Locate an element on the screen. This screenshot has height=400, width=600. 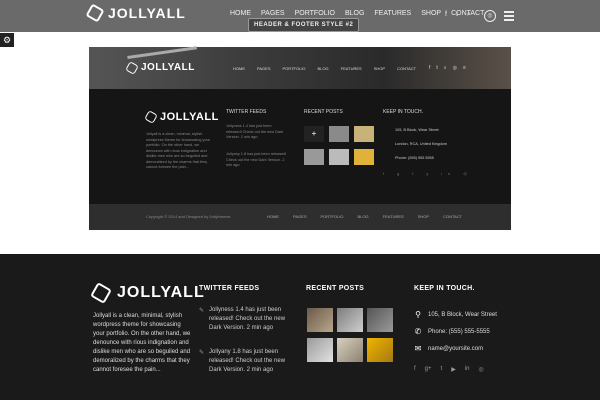
site-logo: JOLLYALL is located at coordinates (135, 13).